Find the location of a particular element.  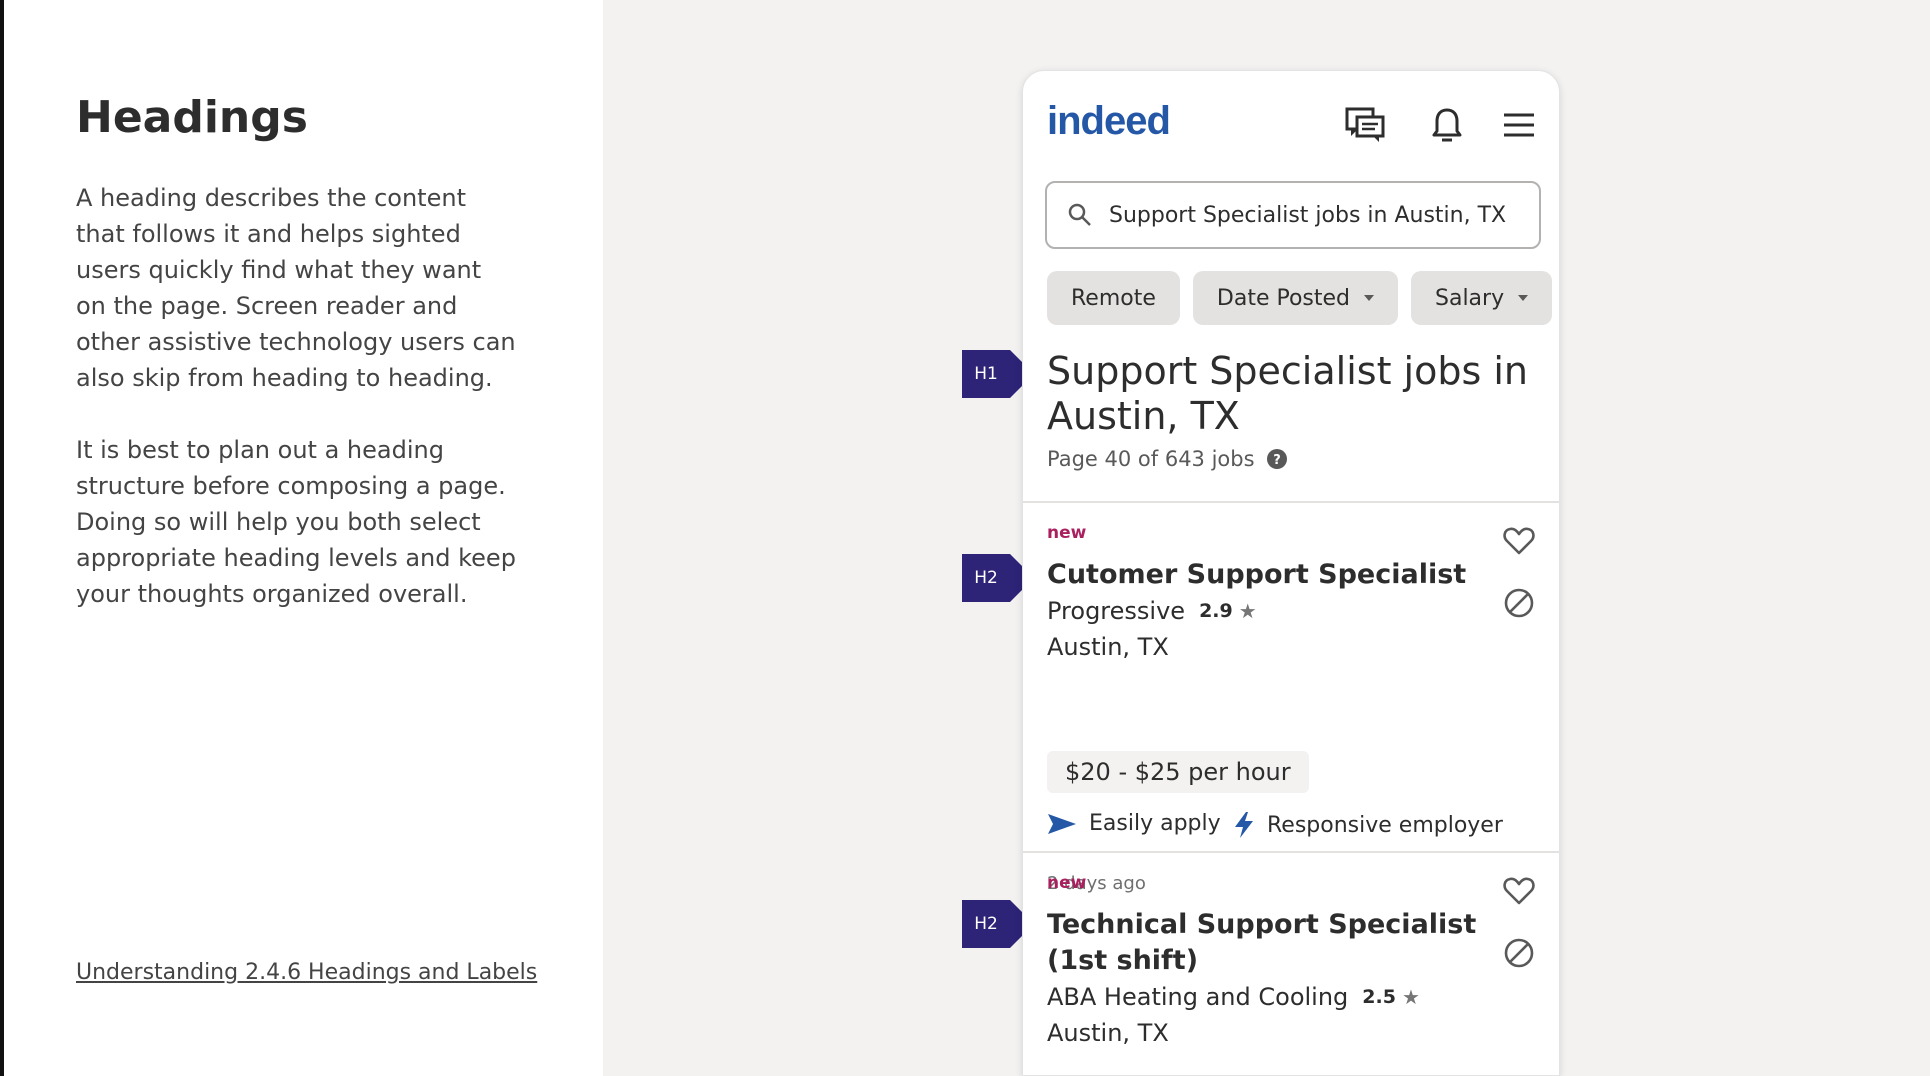

results-count: Page 40 of 643 jobs ? is located at coordinates (1167, 459).